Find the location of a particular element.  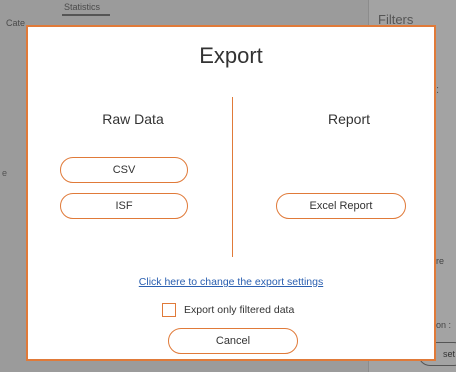

isf-button-label: ISF is located at coordinates (124, 206).